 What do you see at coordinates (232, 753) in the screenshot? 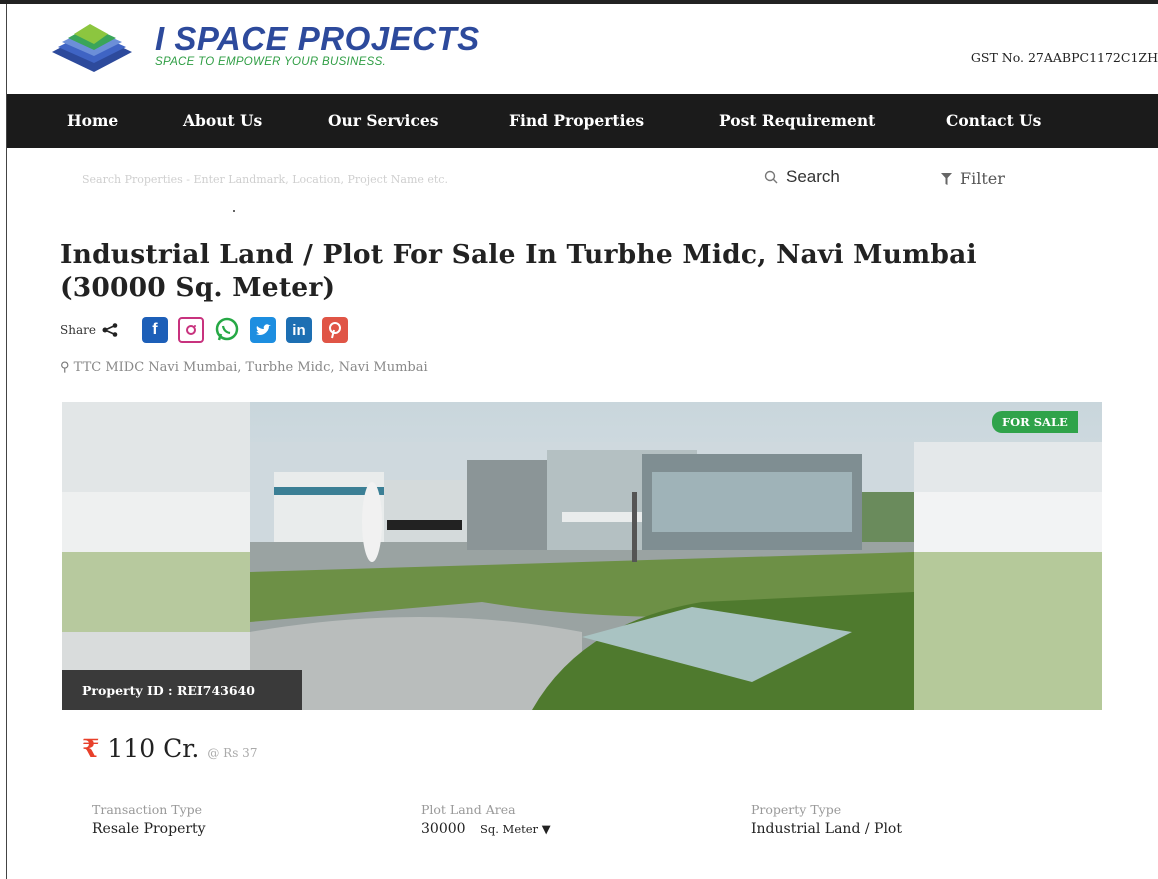
I see `price-rate: @ Rs 37` at bounding box center [232, 753].